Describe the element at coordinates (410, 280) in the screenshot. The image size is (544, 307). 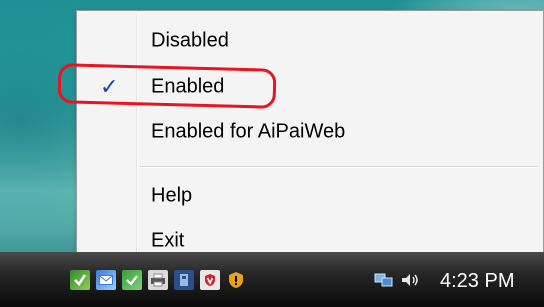
I see `volume-icon` at that location.